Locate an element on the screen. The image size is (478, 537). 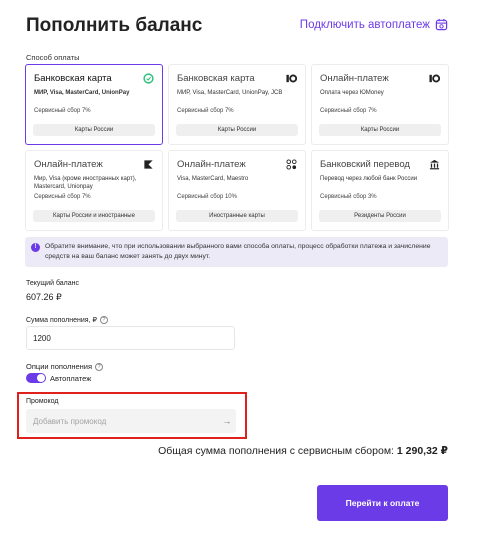
payment-method-tag: Карты России и иностранные is located at coordinates (94, 216).